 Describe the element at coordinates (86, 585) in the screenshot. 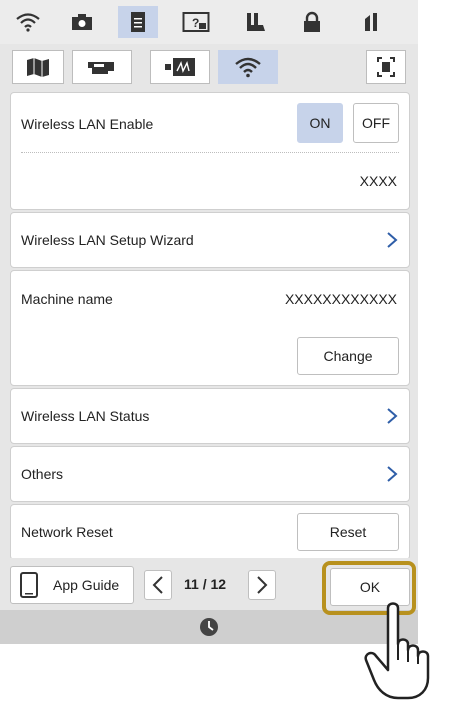

I see `app-guide-label: App Guide` at that location.